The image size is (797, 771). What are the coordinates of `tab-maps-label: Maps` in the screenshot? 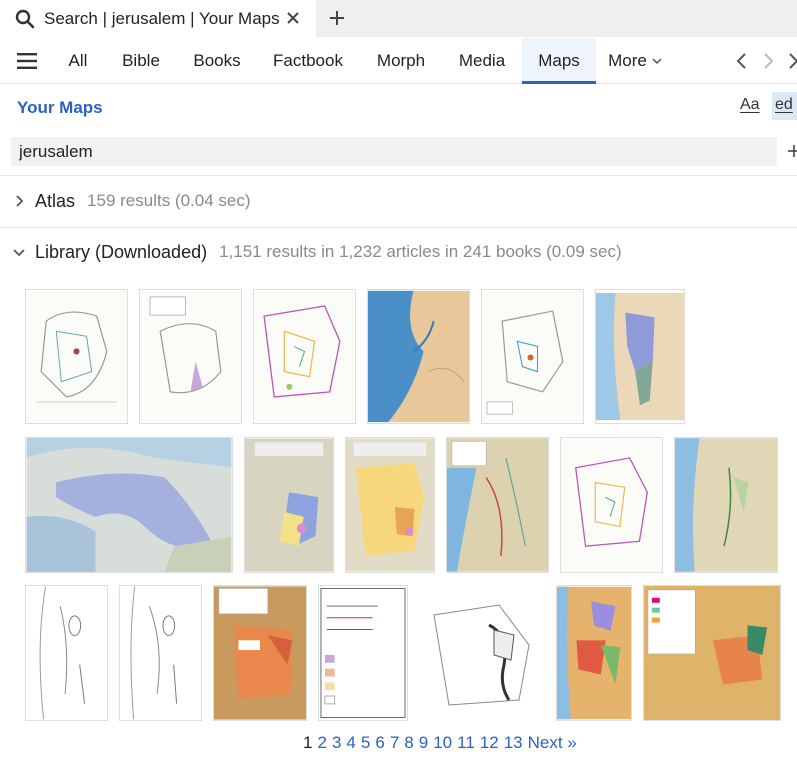 It's located at (559, 60).